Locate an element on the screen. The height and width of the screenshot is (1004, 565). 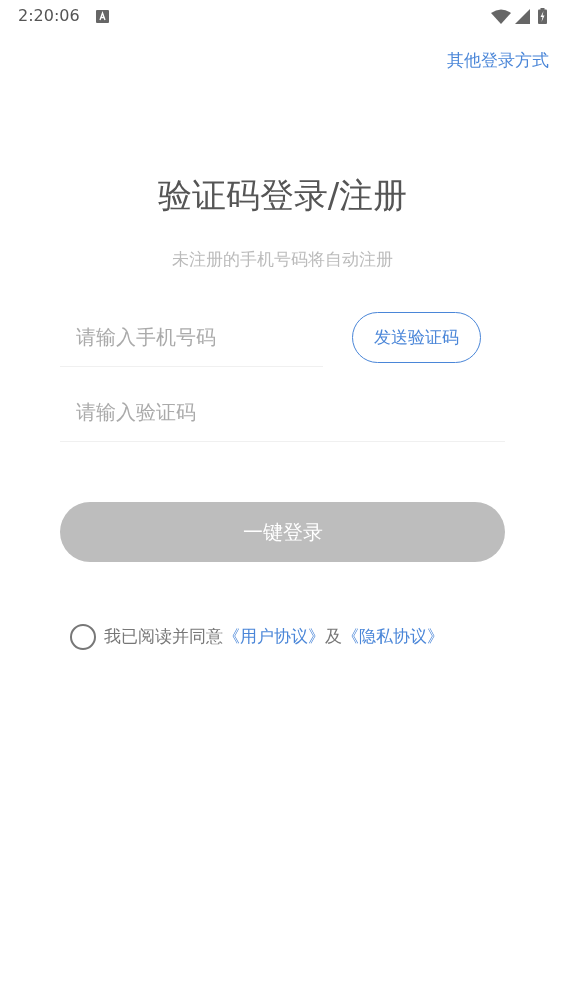
agreement-text: 我已阅读并同意《用户协议》及《隐私协议》 is located at coordinates (274, 637).